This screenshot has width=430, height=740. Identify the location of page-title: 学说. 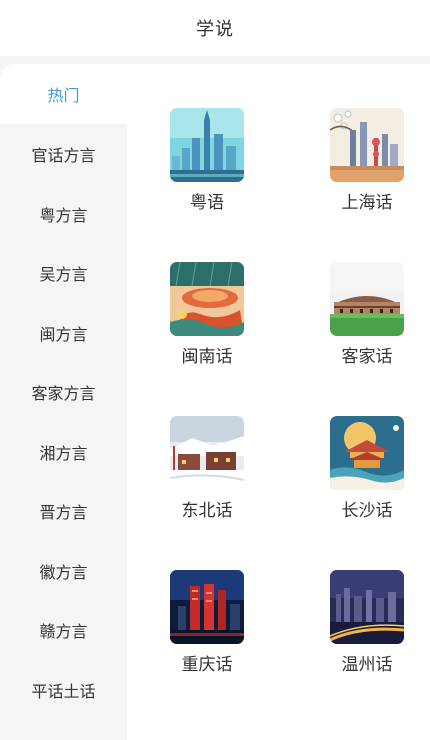
(215, 29).